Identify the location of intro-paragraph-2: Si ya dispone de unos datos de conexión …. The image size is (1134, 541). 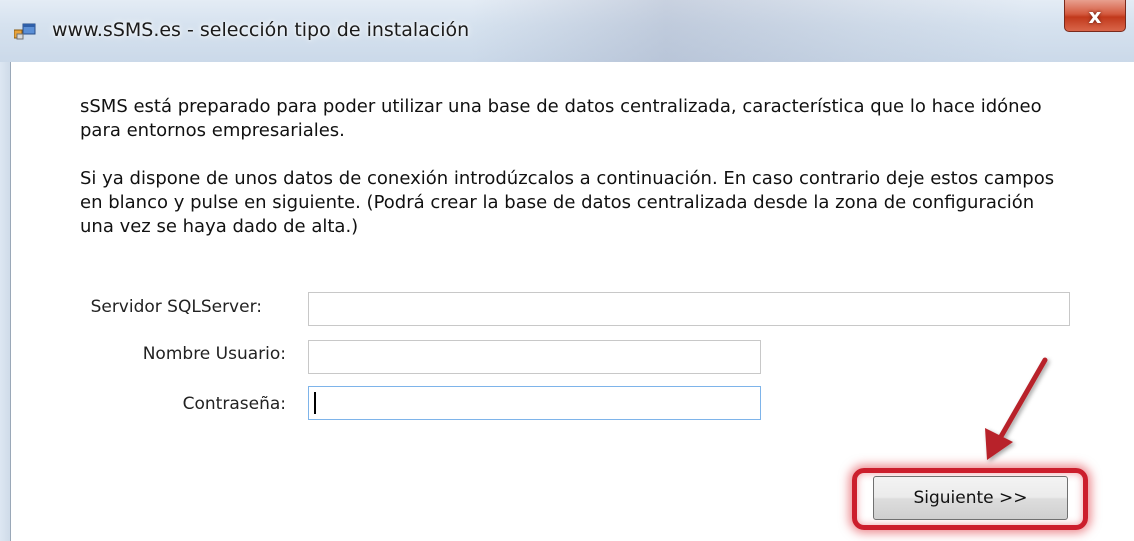
(567, 202).